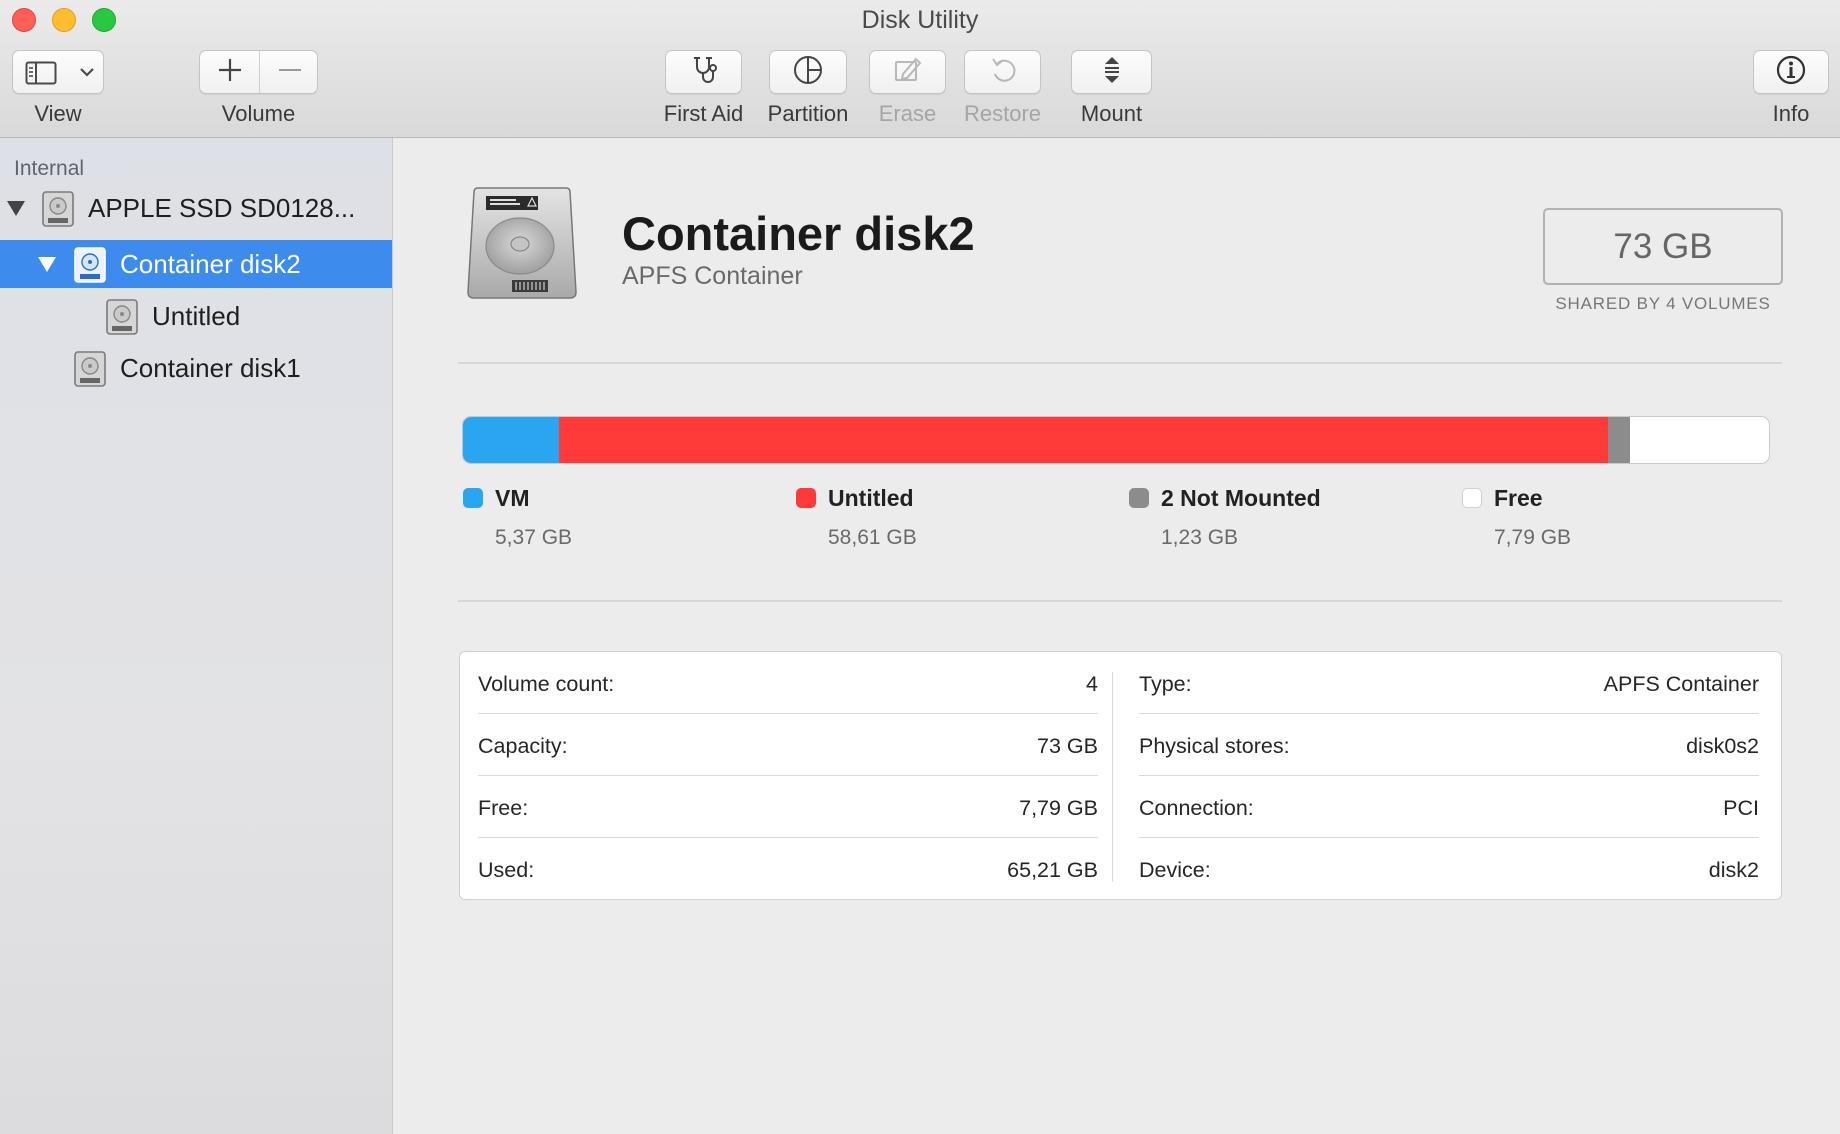 The height and width of the screenshot is (1134, 1840). What do you see at coordinates (210, 368) in the screenshot?
I see `sidebar-item-label: Container disk1` at bounding box center [210, 368].